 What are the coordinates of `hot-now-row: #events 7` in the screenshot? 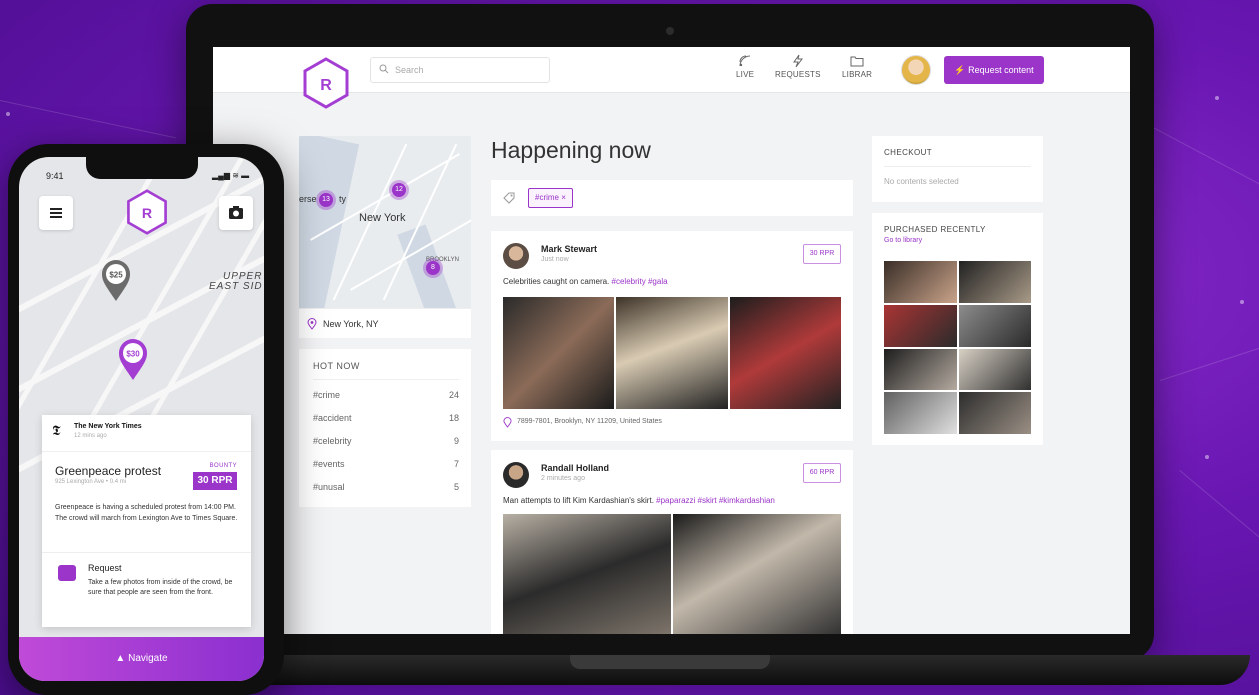 It's located at (386, 464).